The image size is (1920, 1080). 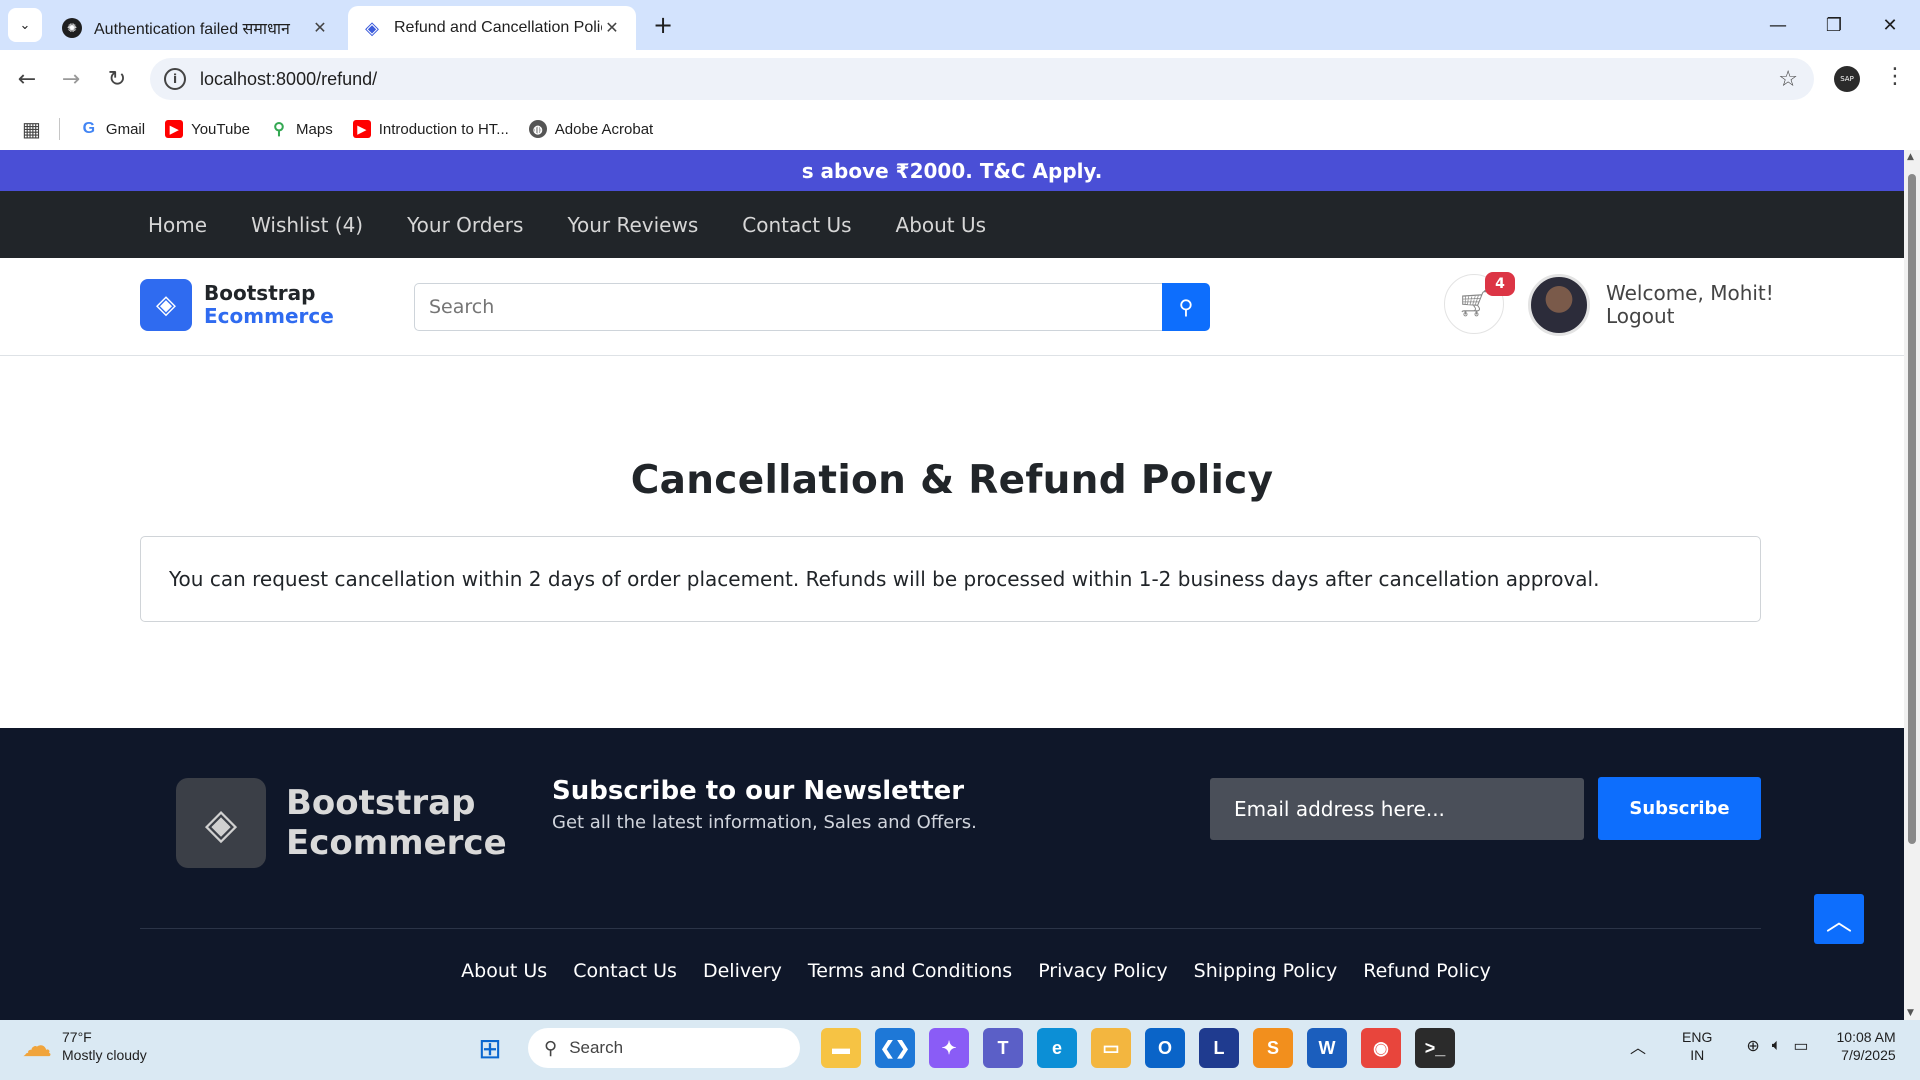 What do you see at coordinates (237, 305) in the screenshot?
I see `site-logo: ◈ Bootstrap Ecommerce` at bounding box center [237, 305].